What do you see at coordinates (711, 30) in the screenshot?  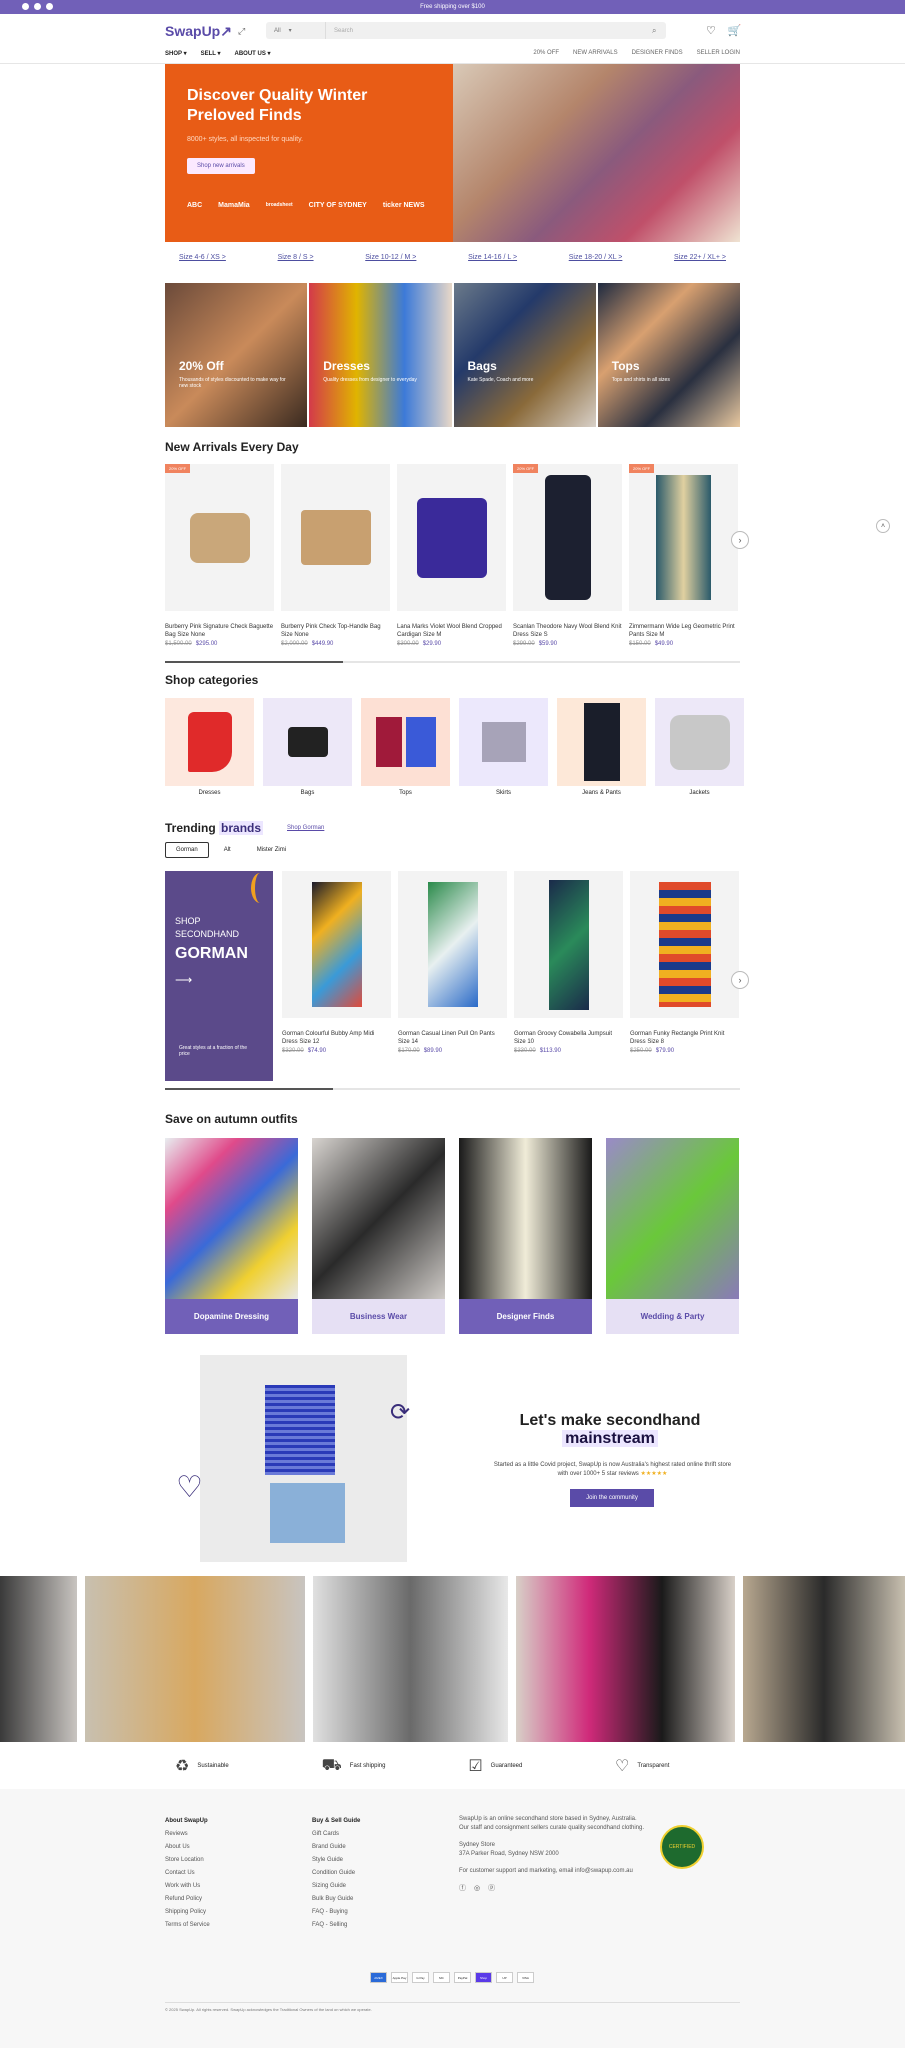 I see `wishlist-icon: ♡` at bounding box center [711, 30].